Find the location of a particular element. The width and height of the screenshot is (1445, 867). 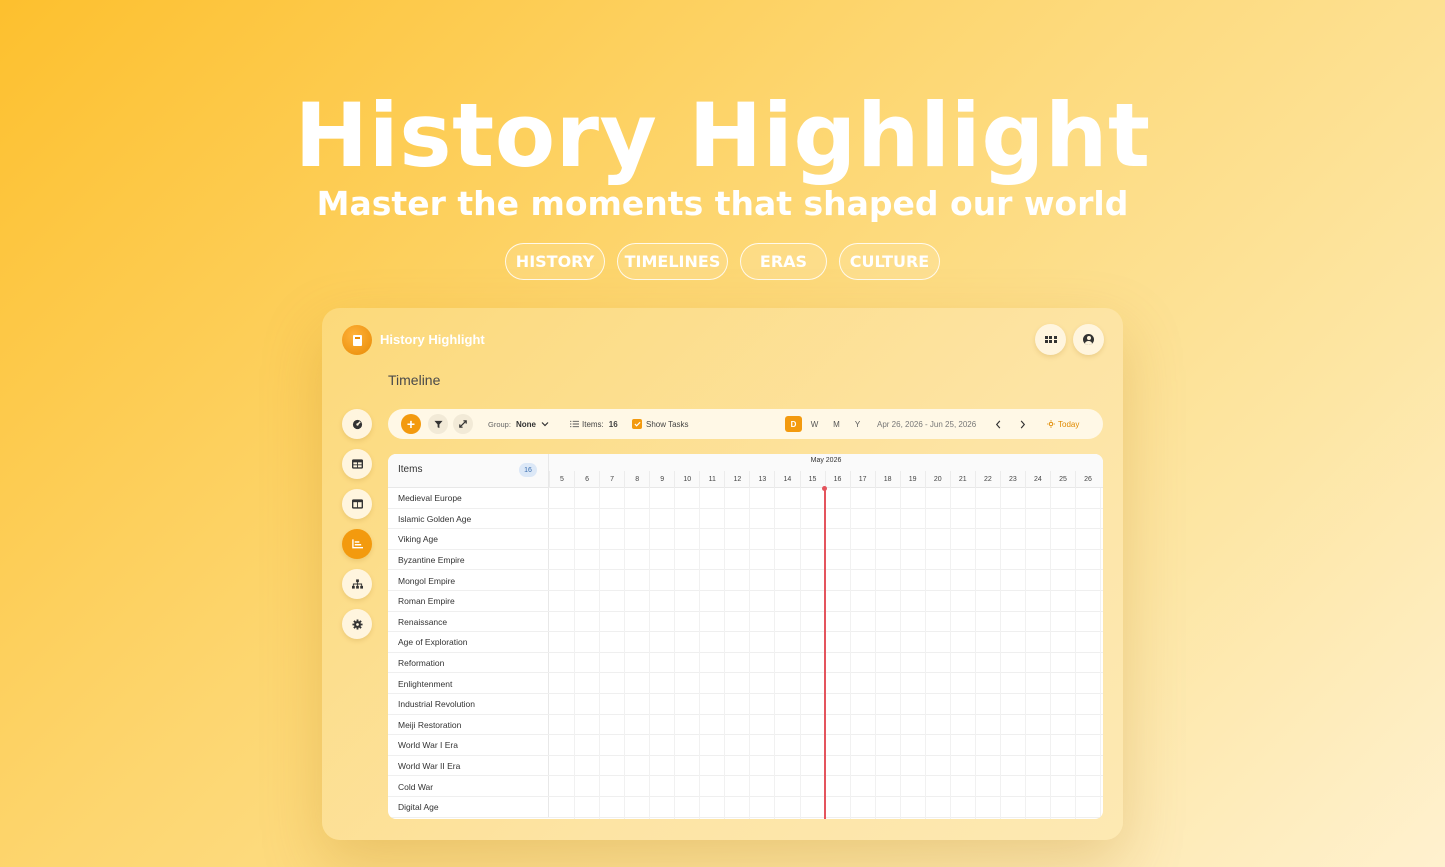

timeline-row: Meiji Restoration is located at coordinates (745, 725).